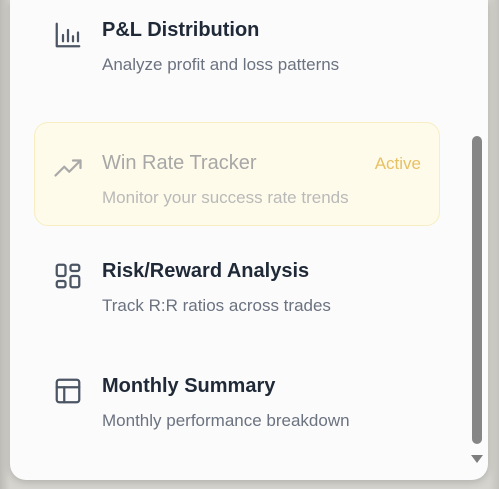 The image size is (499, 489). What do you see at coordinates (477, 459) in the screenshot?
I see `scroll-down-arrow-icon` at bounding box center [477, 459].